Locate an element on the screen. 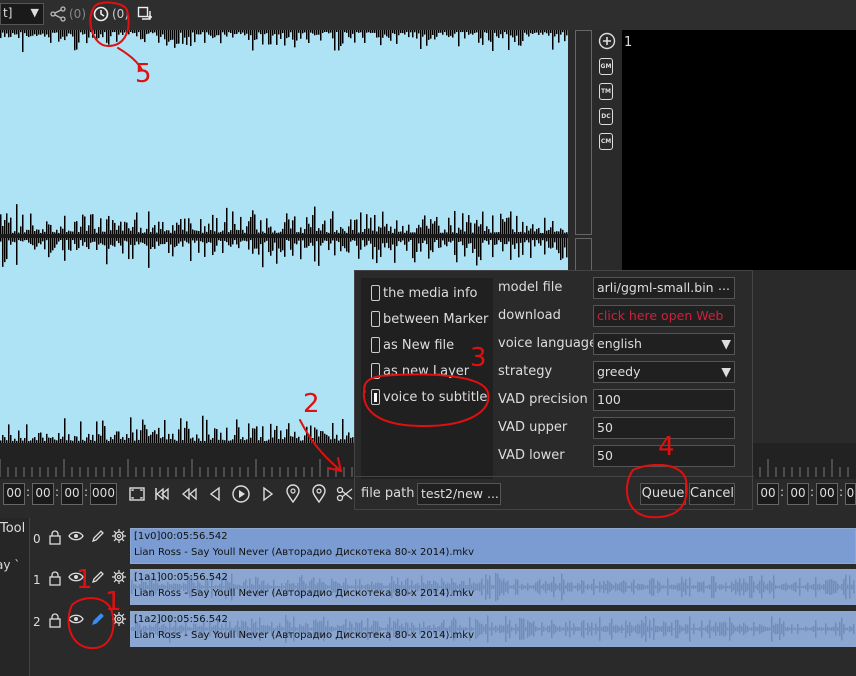  file-path-label: file path is located at coordinates (388, 493).